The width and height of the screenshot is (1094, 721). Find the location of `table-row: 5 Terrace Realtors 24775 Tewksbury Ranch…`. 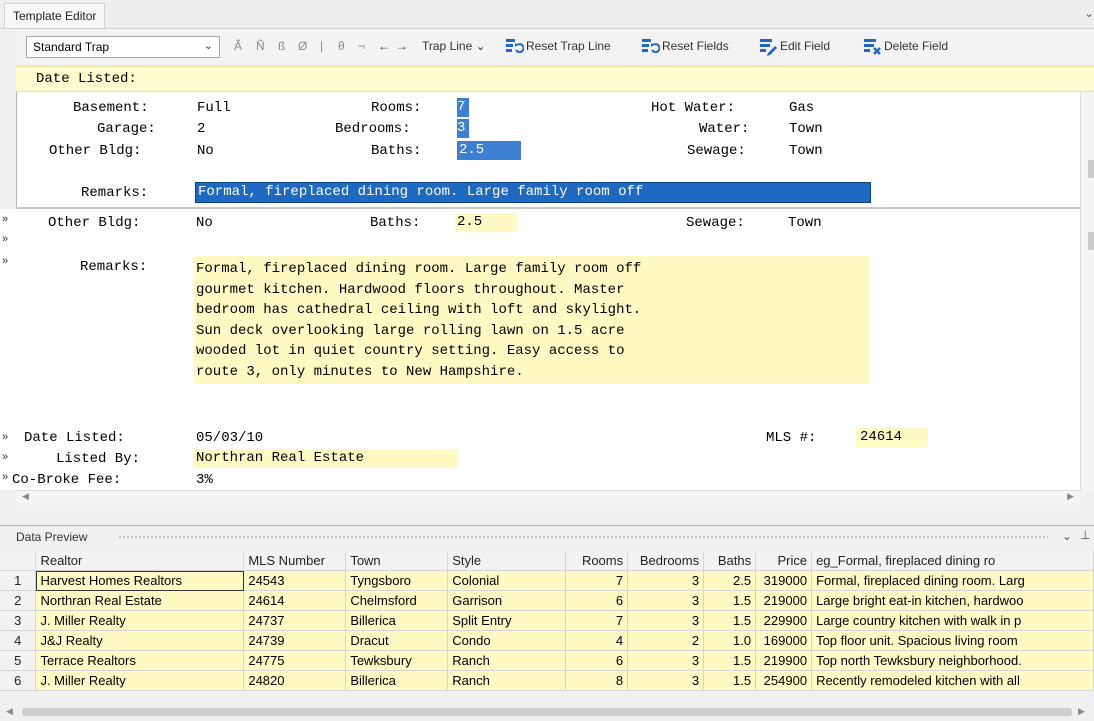

table-row: 5 Terrace Realtors 24775 Tewksbury Ranch… is located at coordinates (547, 660).